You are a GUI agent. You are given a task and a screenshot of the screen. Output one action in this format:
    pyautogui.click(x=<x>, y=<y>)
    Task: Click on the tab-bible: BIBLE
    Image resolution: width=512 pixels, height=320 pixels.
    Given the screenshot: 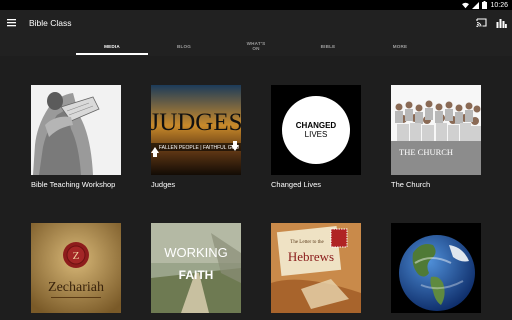 What is the action you would take?
    pyautogui.click(x=328, y=46)
    